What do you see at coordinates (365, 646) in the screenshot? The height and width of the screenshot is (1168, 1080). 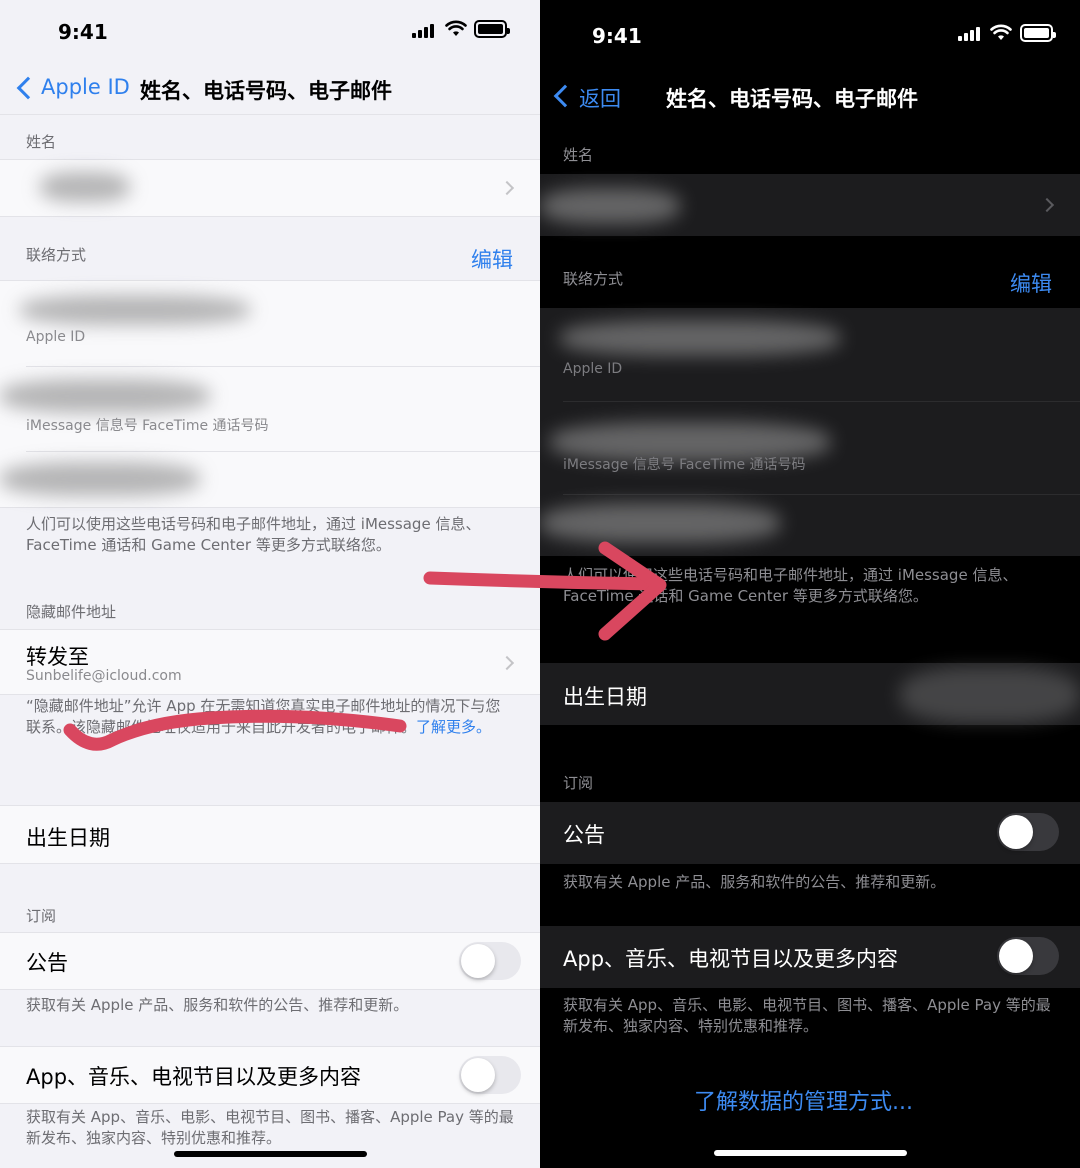 I see `annotation-overlay` at bounding box center [365, 646].